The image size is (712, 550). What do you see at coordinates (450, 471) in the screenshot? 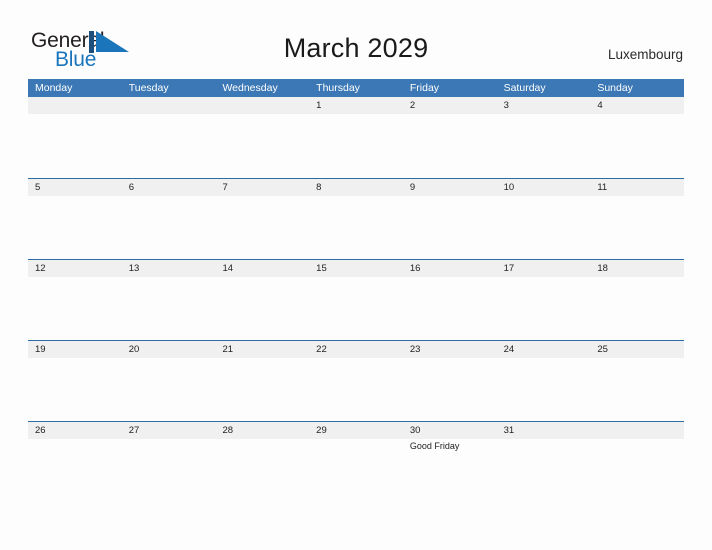
I see `day-events: Good Friday` at bounding box center [450, 471].